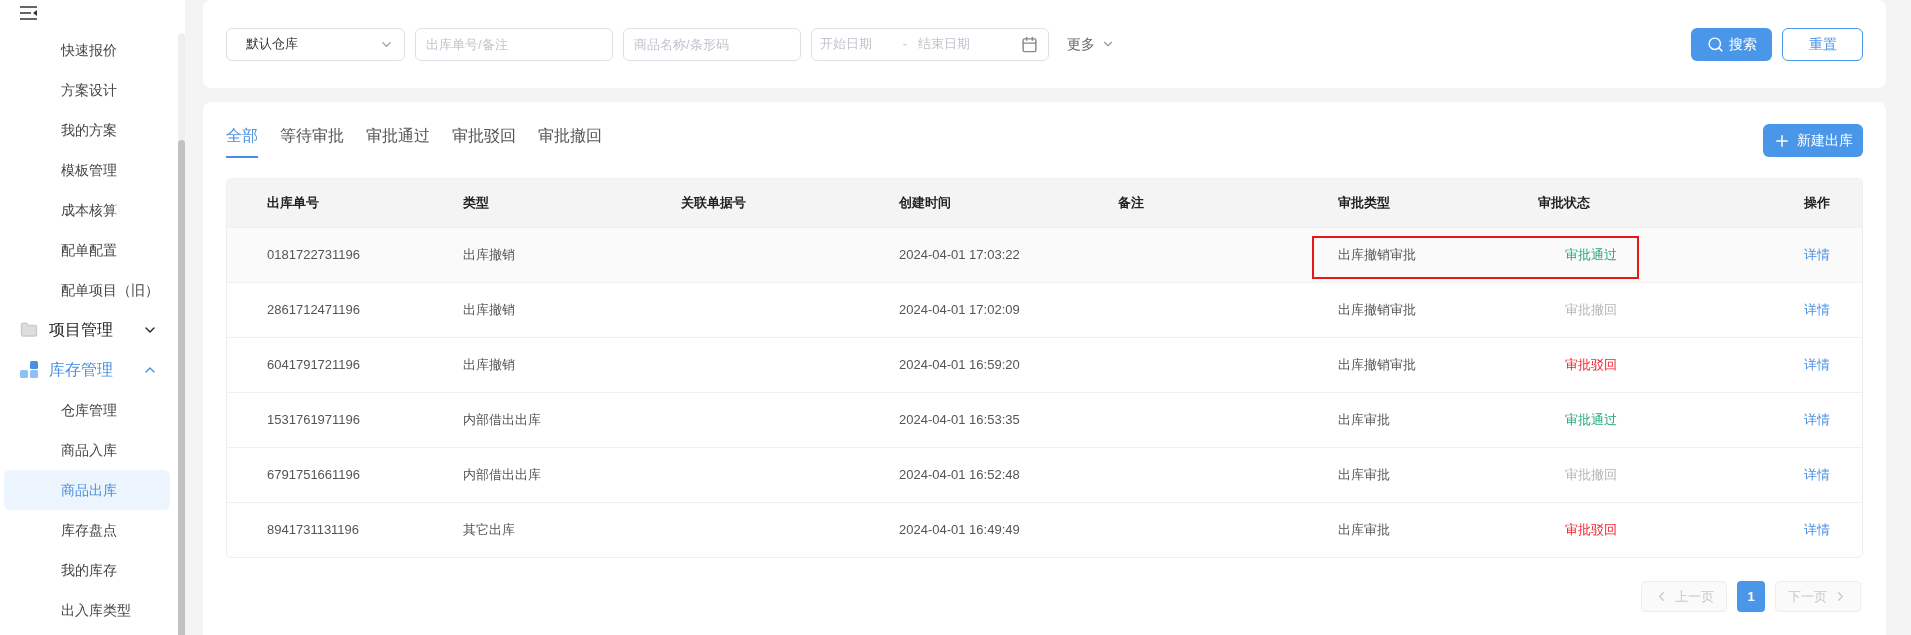 The height and width of the screenshot is (635, 1911). Describe the element at coordinates (314, 365) in the screenshot. I see `order-number-cell: 6041791721196` at that location.